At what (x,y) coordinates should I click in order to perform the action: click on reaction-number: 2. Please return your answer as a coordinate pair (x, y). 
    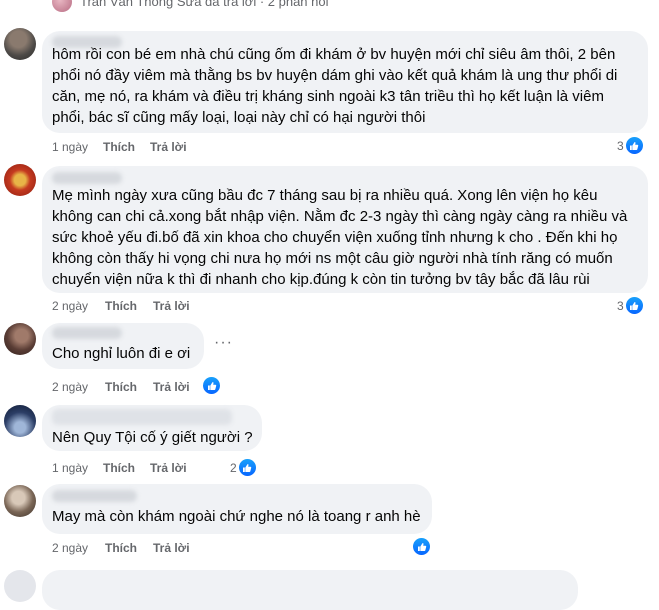
    Looking at the image, I should click on (233, 467).